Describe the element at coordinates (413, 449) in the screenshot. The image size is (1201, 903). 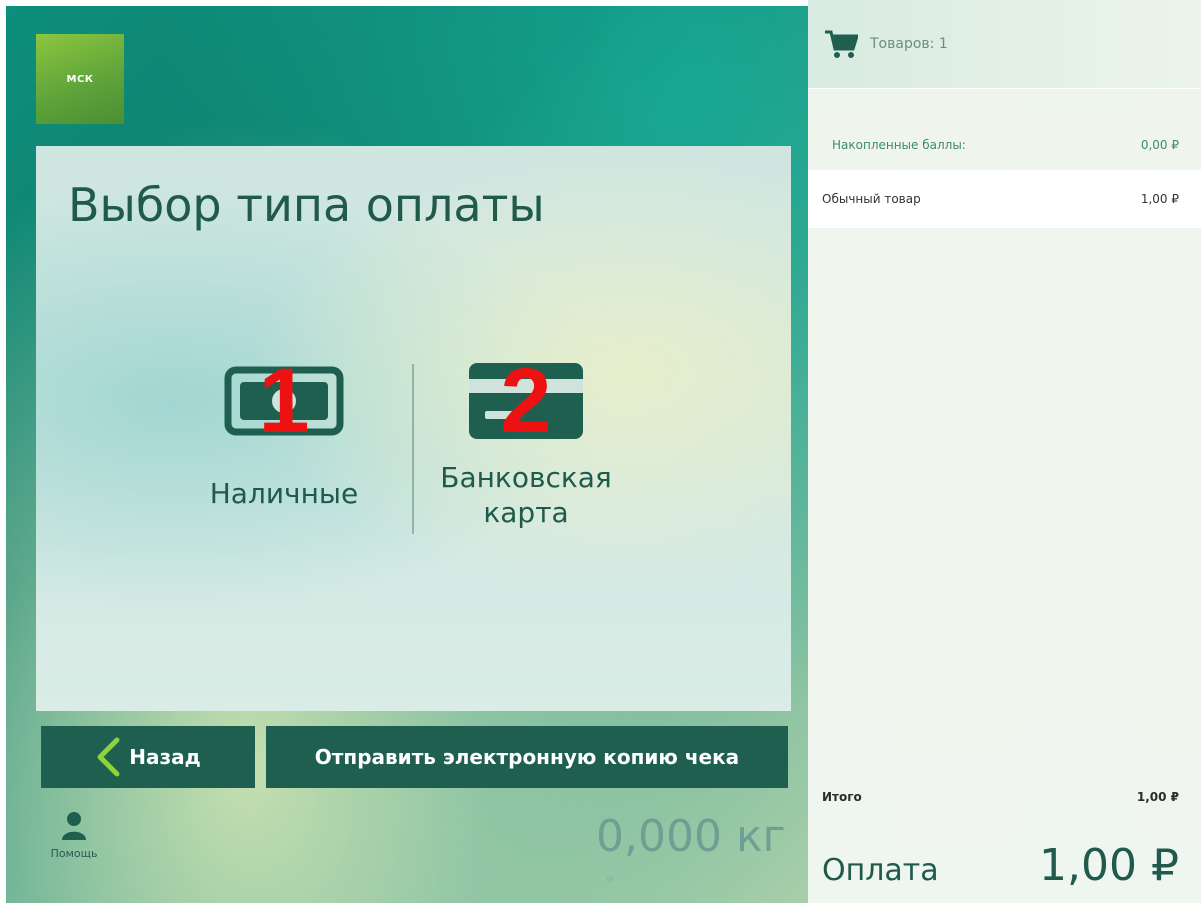
I see `options-divider` at that location.